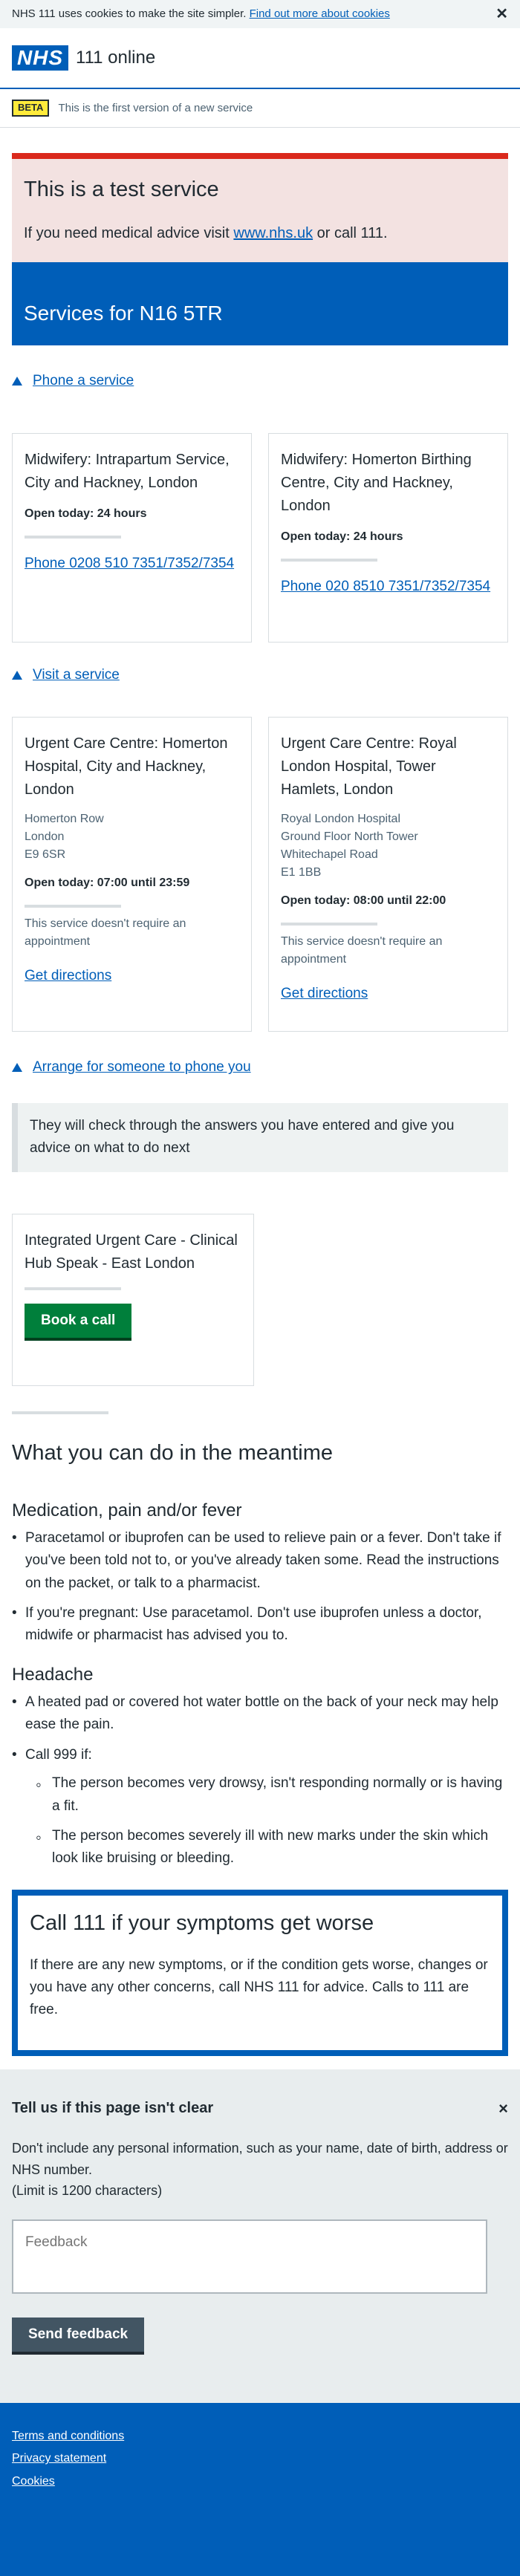  Describe the element at coordinates (341, 819) in the screenshot. I see `address-line: Royal London Hospital` at that location.